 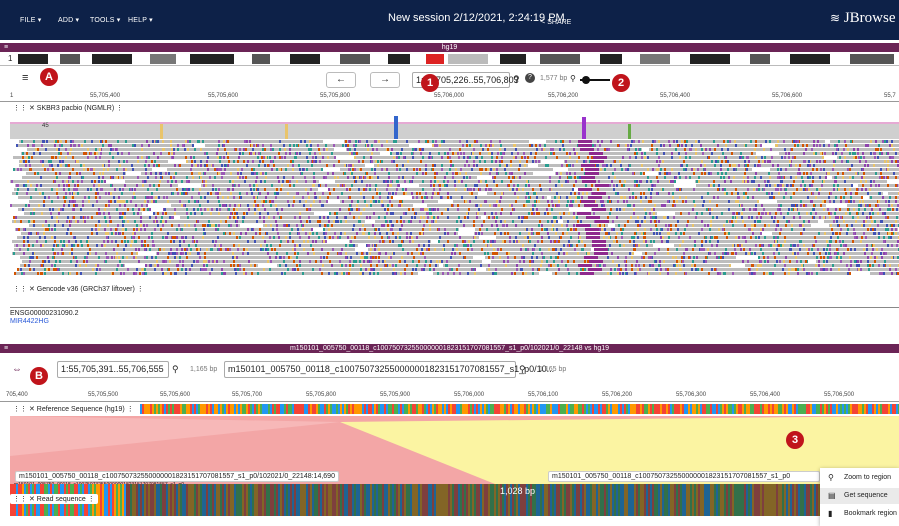 What do you see at coordinates (385, 80) in the screenshot?
I see `pan-right-button: →` at bounding box center [385, 80].